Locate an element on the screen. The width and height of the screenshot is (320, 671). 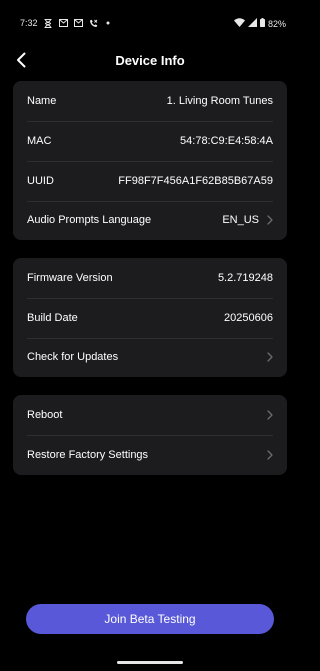
audio-prompts-language-value: EN_US is located at coordinates (240, 220).